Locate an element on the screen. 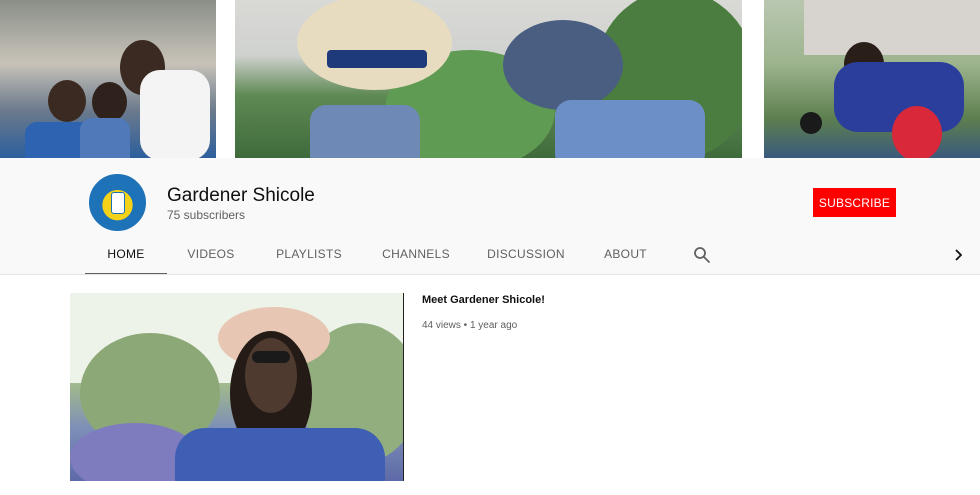  search-icon is located at coordinates (702, 255).